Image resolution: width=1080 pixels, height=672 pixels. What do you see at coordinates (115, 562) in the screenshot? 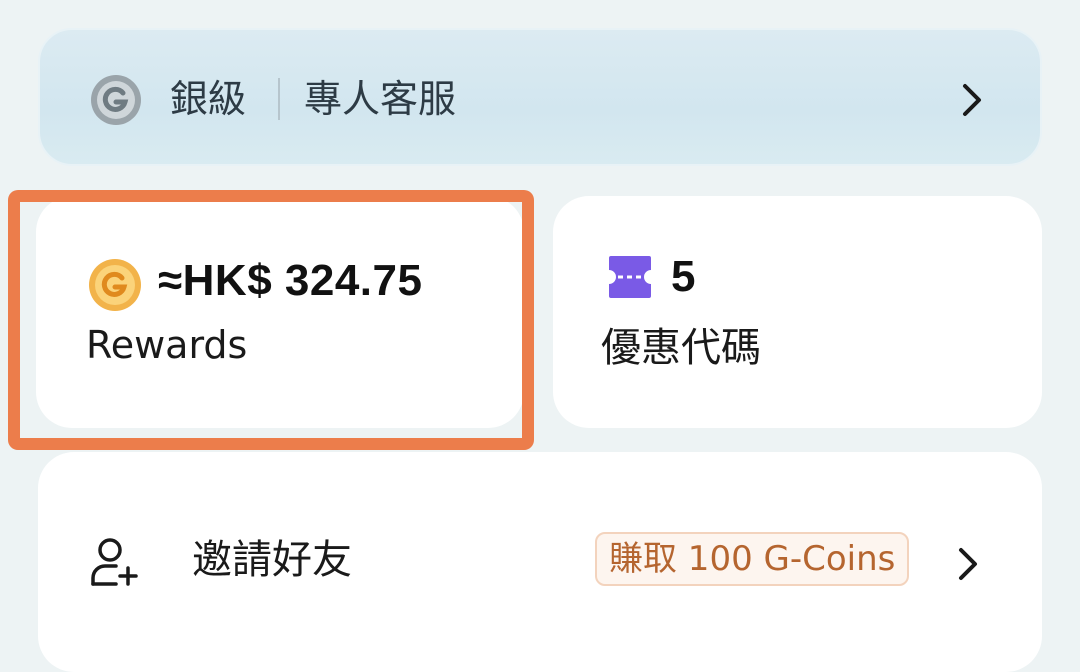
I see `add-person-icon` at bounding box center [115, 562].